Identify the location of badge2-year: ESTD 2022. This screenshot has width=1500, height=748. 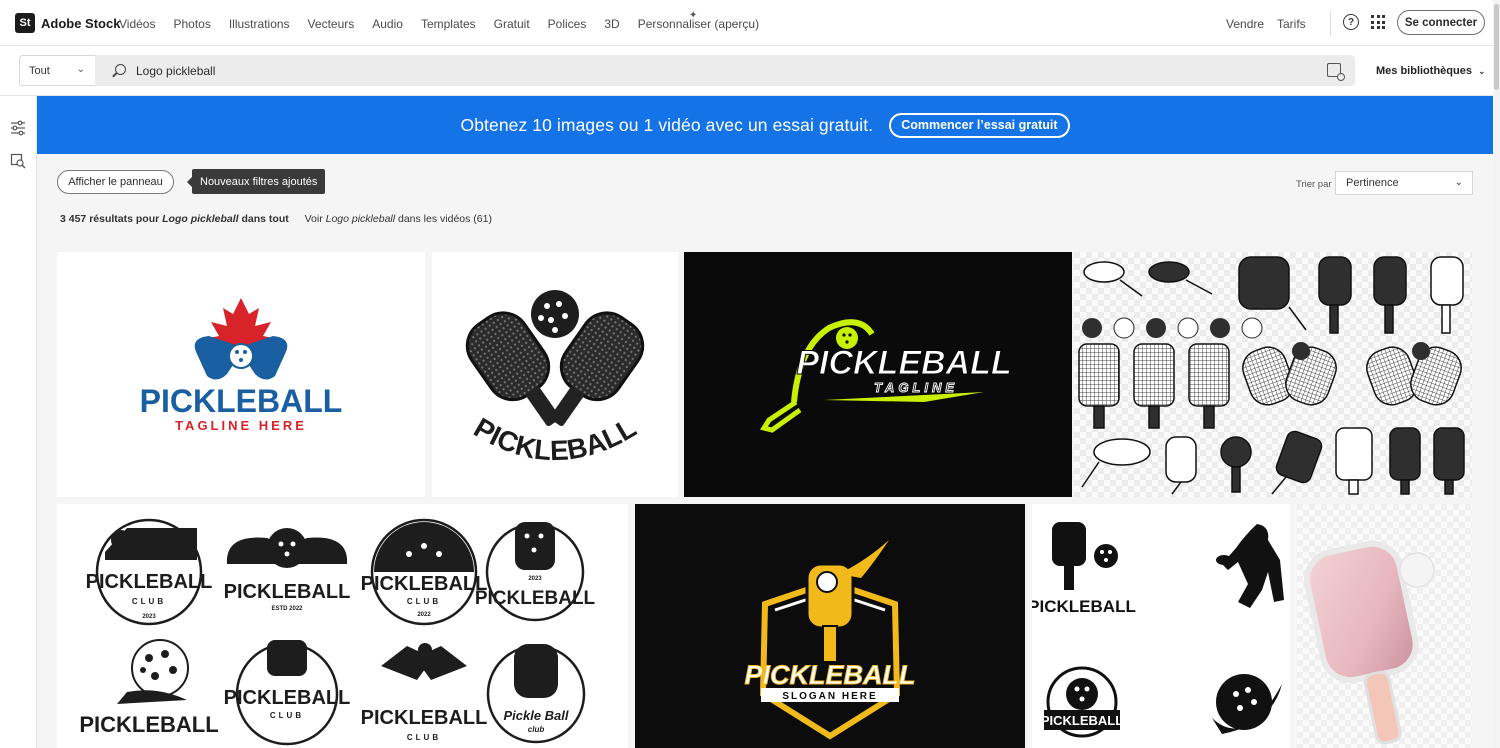
(287, 609).